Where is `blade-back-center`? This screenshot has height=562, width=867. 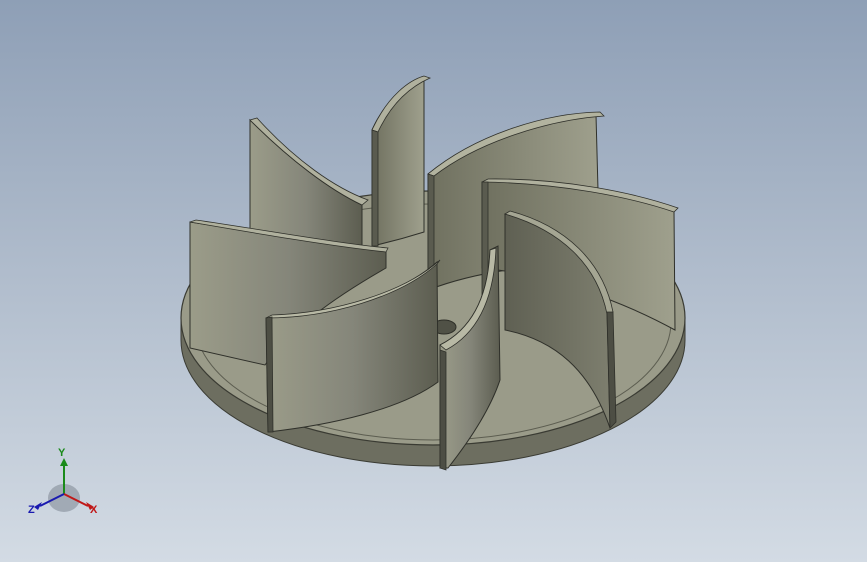 blade-back-center is located at coordinates (398, 162).